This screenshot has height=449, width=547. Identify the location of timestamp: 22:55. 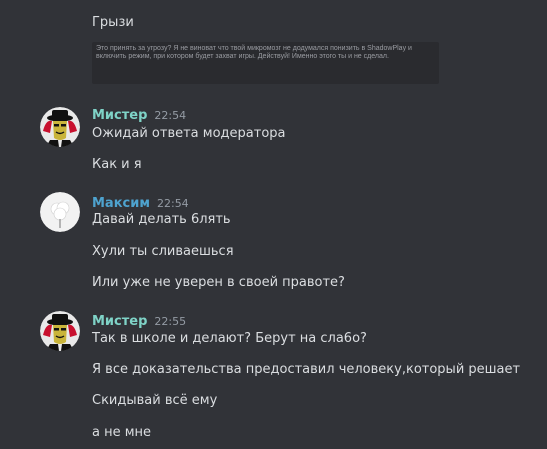
(170, 321).